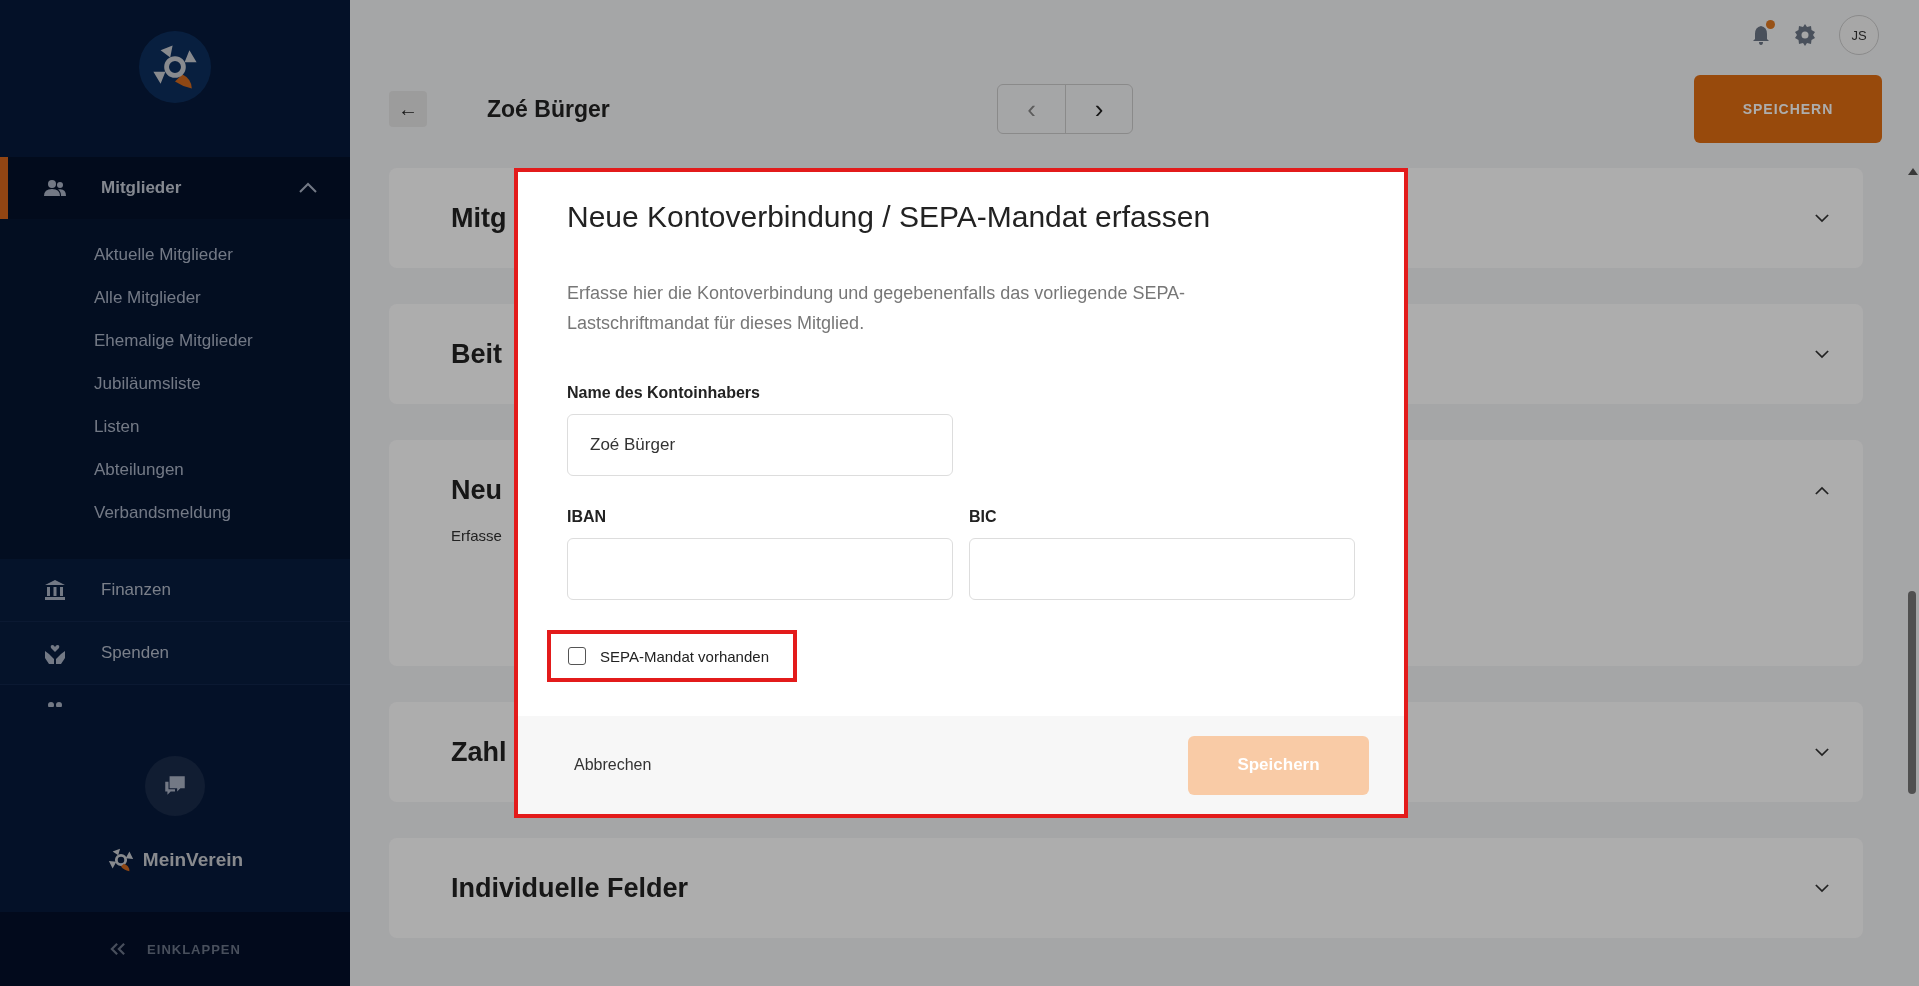 The width and height of the screenshot is (1919, 986). What do you see at coordinates (222, 426) in the screenshot?
I see `submenu-item: Listen` at bounding box center [222, 426].